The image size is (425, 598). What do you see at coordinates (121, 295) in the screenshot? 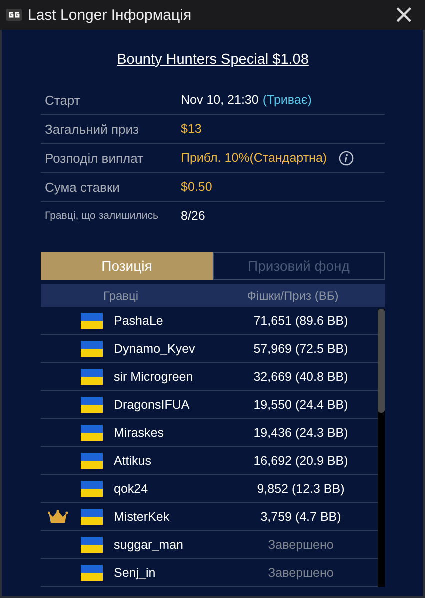
I see `column-header: Гравці` at bounding box center [121, 295].